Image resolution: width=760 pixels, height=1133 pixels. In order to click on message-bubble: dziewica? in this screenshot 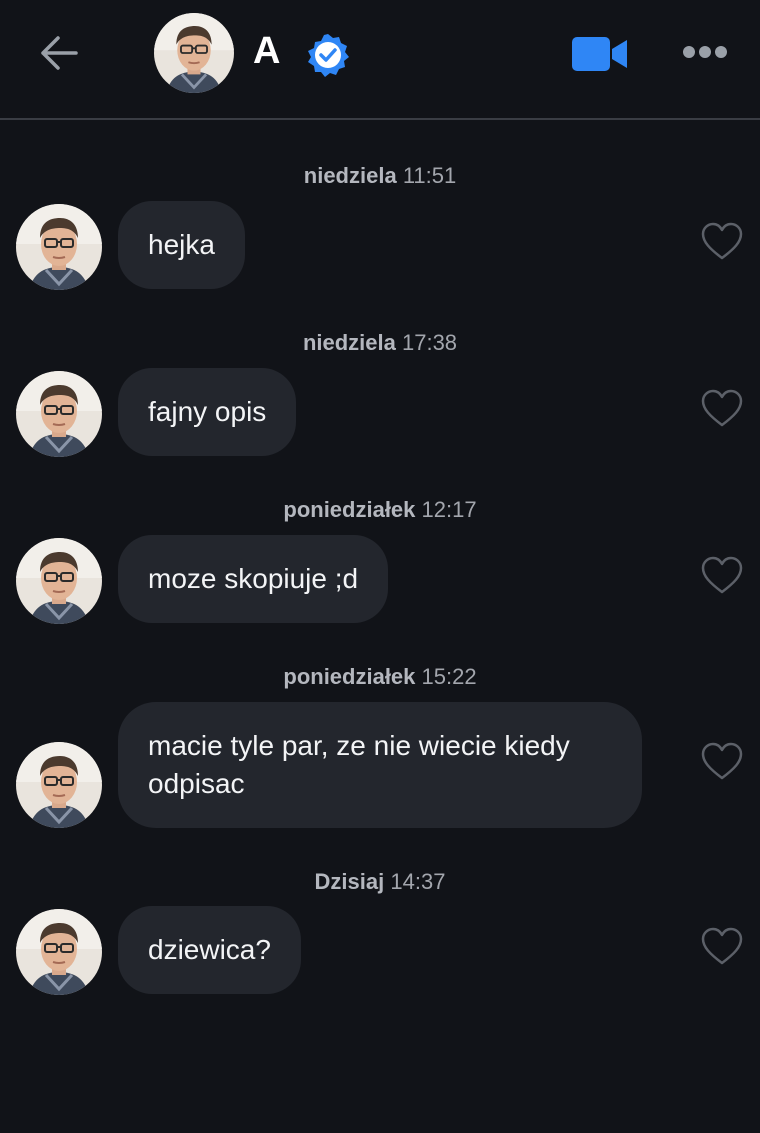, I will do `click(209, 950)`.